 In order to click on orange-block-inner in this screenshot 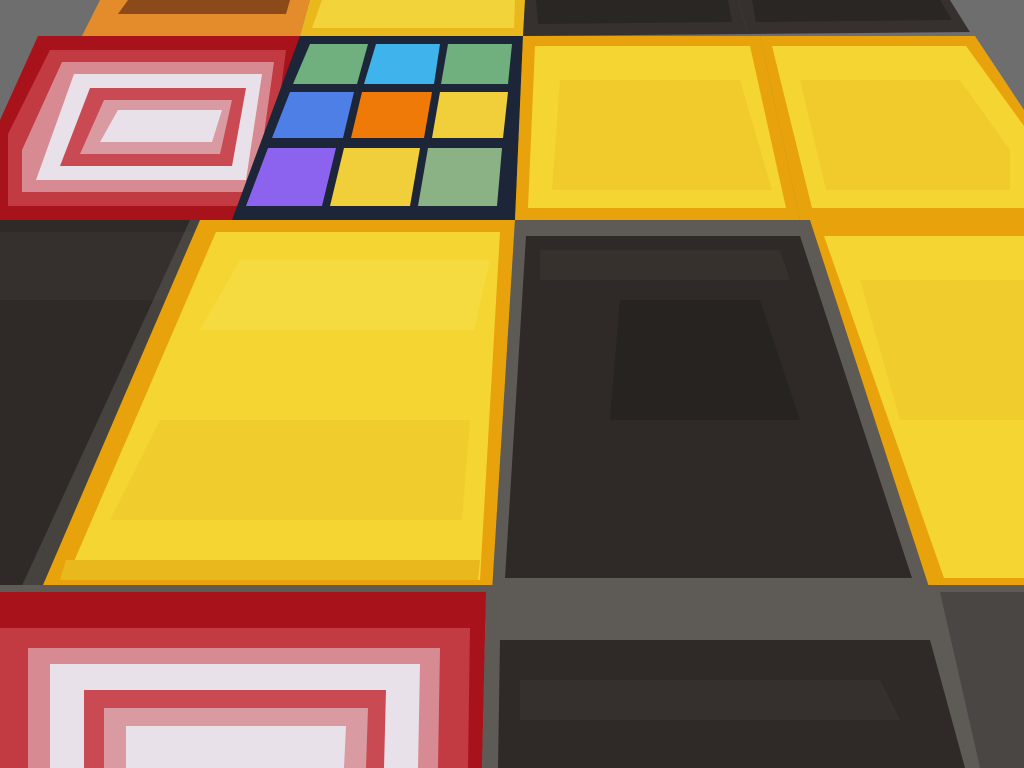, I will do `click(204, 7)`.